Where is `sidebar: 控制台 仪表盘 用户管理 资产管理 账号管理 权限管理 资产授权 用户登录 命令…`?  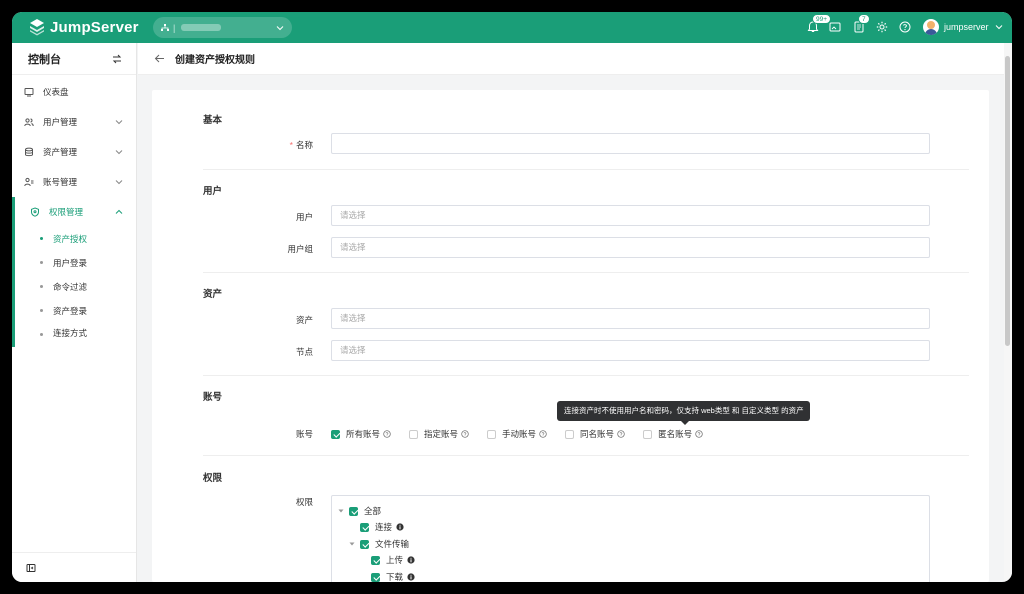 sidebar: 控制台 仪表盘 用户管理 资产管理 账号管理 权限管理 资产授权 用户登录 命令… is located at coordinates (74, 312).